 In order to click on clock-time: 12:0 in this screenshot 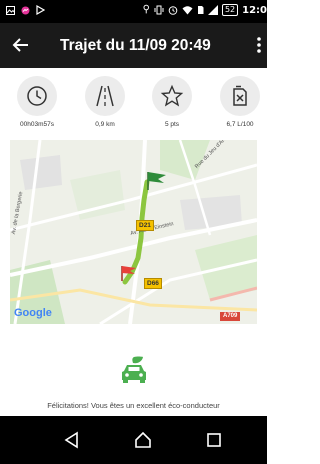, I will do `click(254, 10)`.